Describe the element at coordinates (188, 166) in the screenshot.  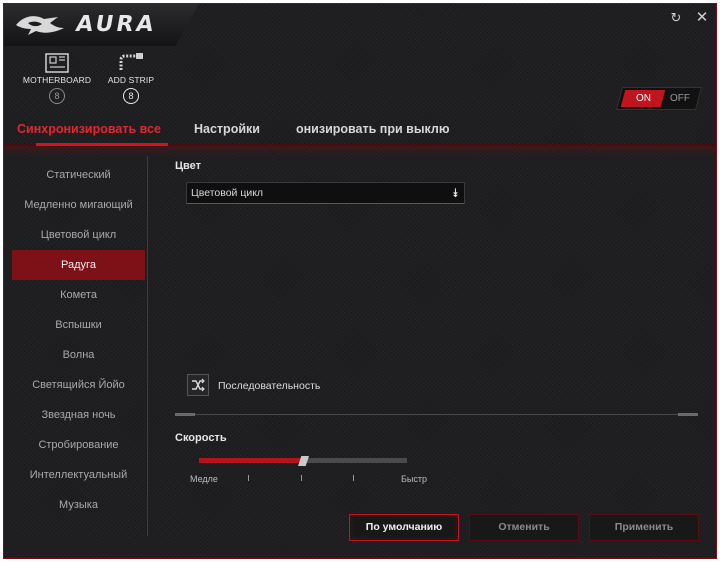
I see `color-label: Цвет` at that location.